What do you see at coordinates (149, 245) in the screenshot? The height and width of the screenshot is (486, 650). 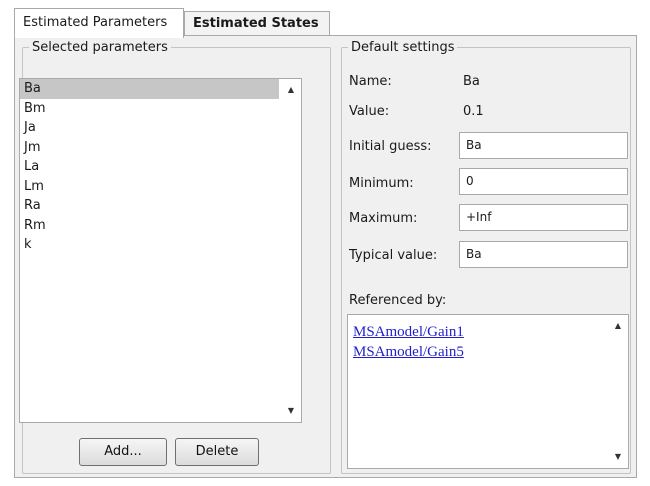 I see `parameter-list-item: k` at bounding box center [149, 245].